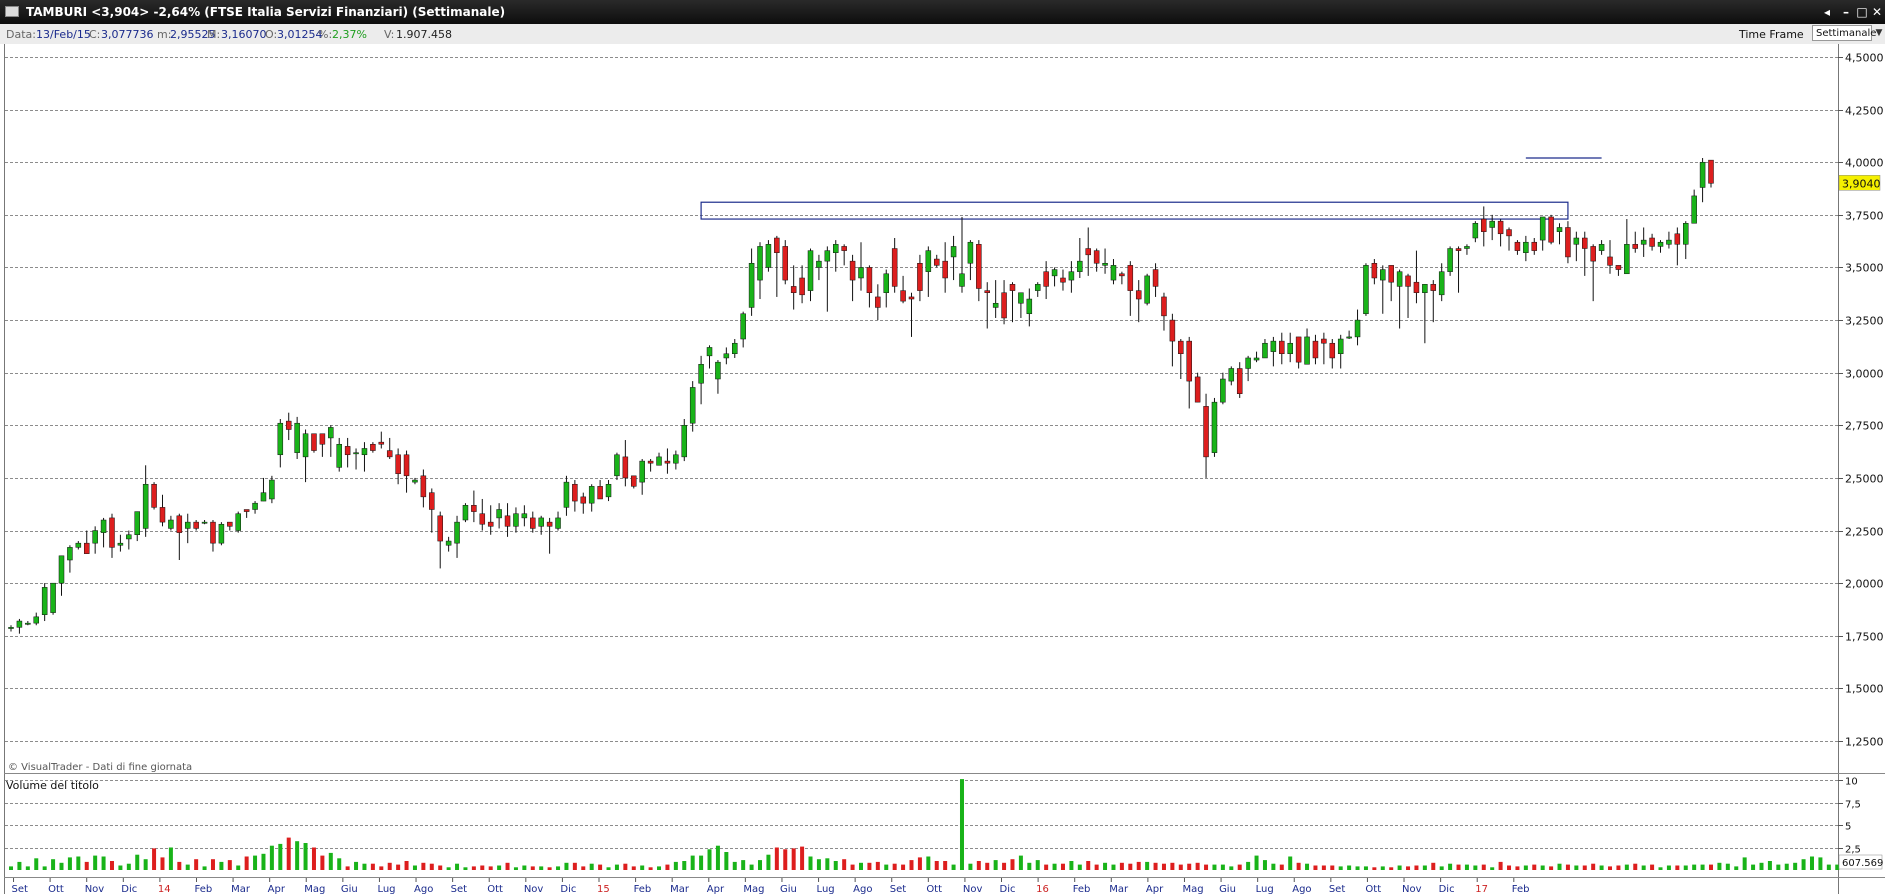 The height and width of the screenshot is (894, 1885). Describe the element at coordinates (277, 889) in the screenshot. I see `month-tick-label: Apr` at that location.